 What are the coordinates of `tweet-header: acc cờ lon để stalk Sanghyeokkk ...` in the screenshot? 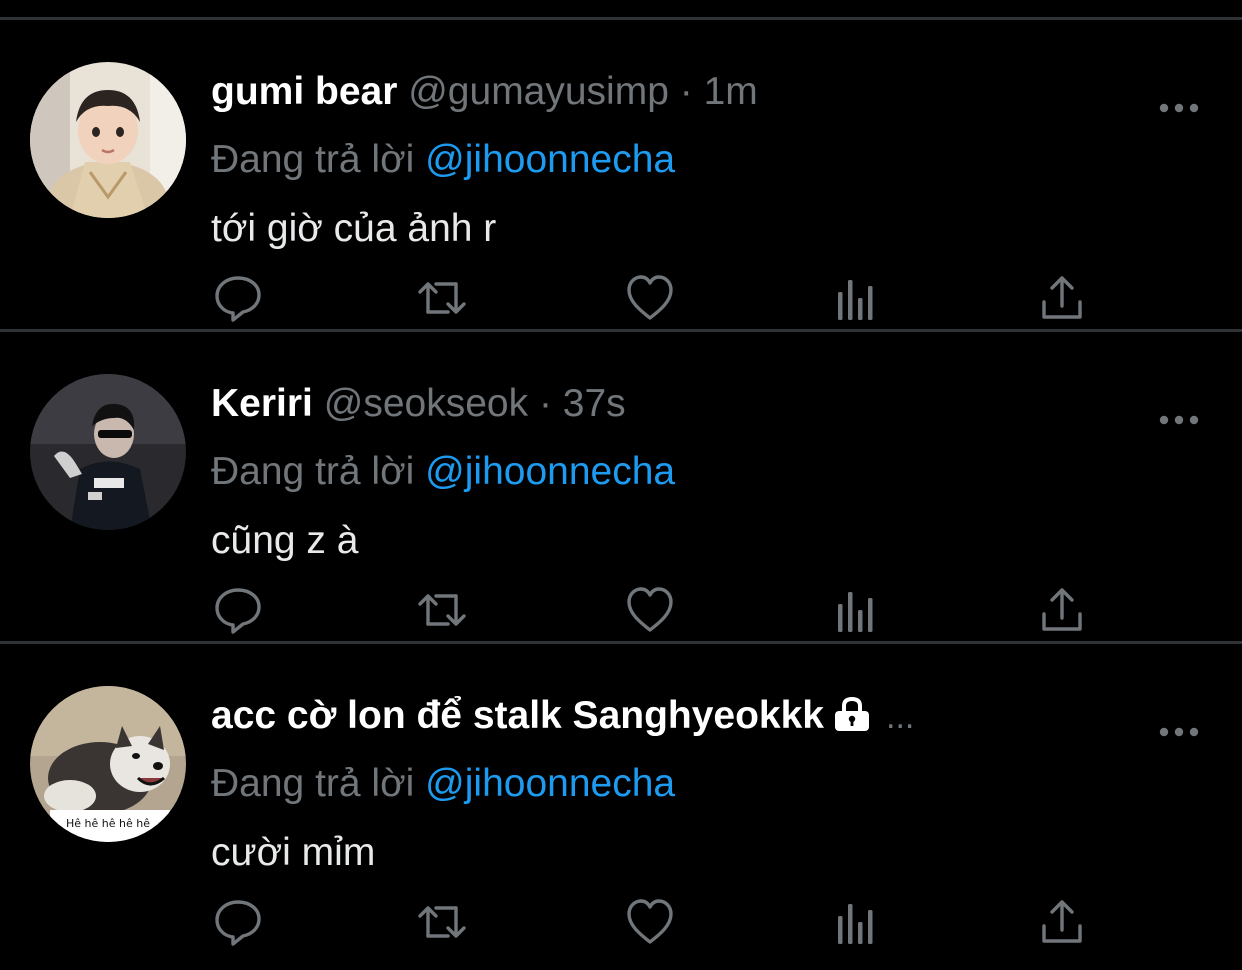 It's located at (676, 716).